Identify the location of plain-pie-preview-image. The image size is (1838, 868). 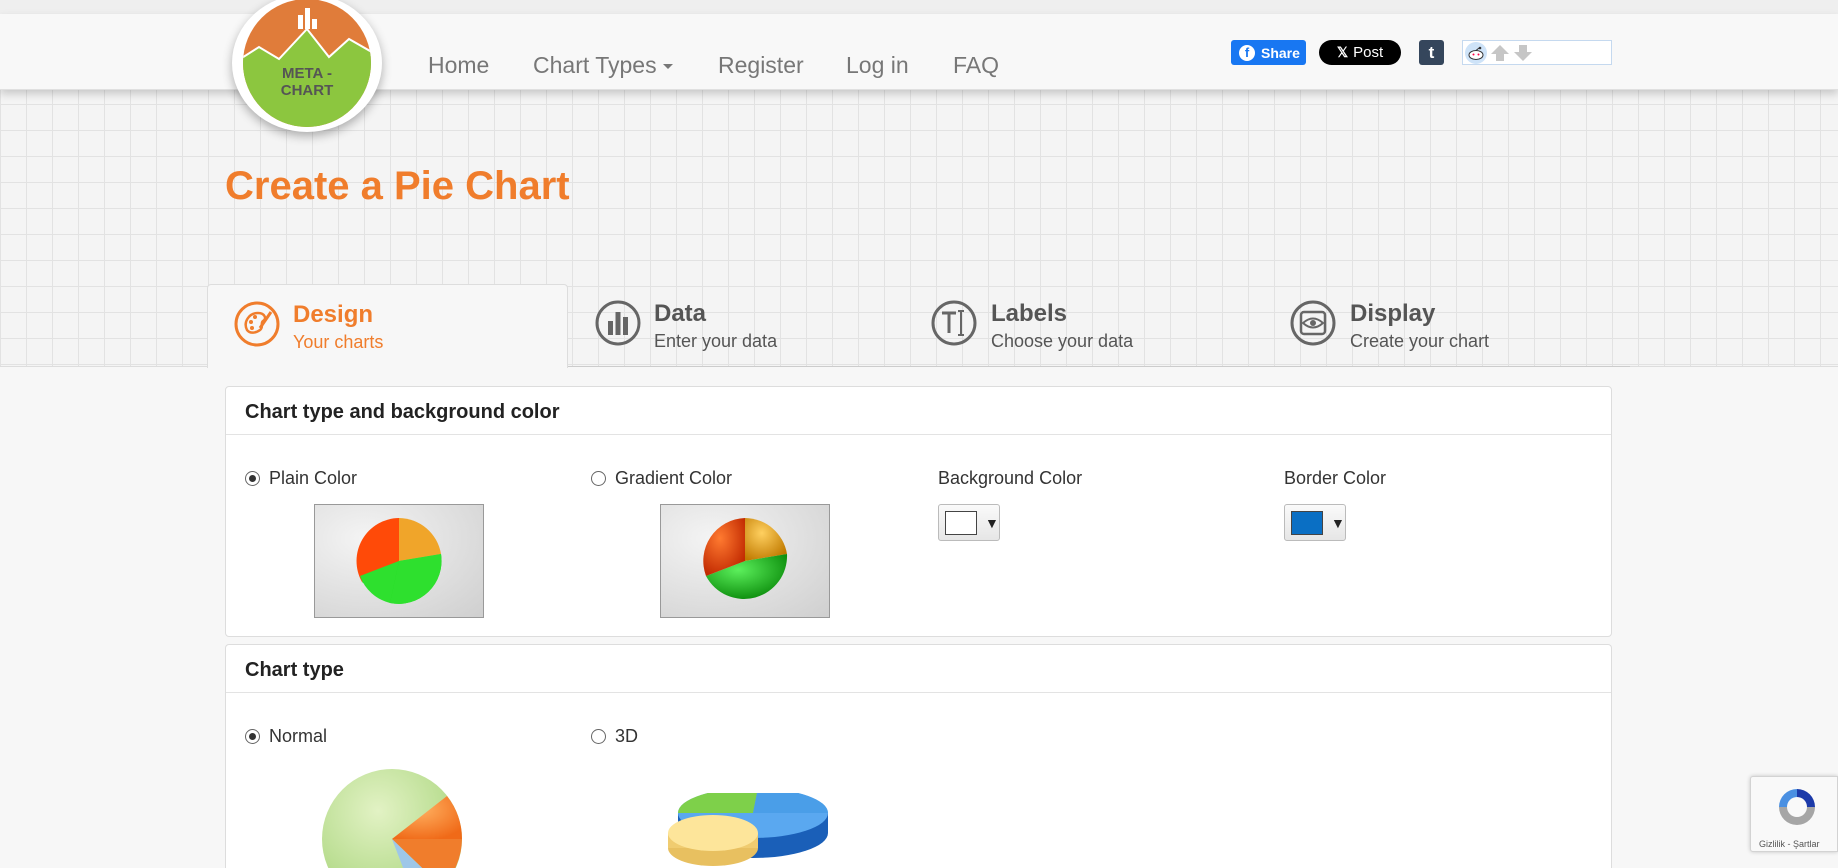
(399, 561).